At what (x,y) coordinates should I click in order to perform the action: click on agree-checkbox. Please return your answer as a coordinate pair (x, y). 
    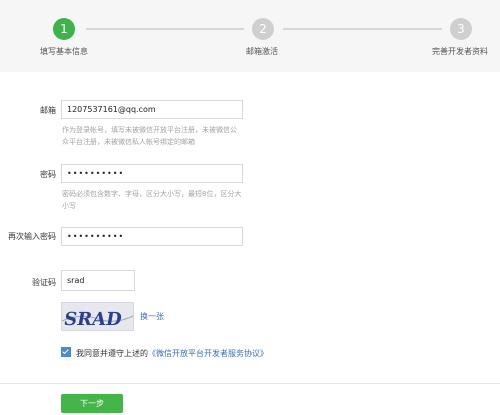
    Looking at the image, I should click on (66, 352).